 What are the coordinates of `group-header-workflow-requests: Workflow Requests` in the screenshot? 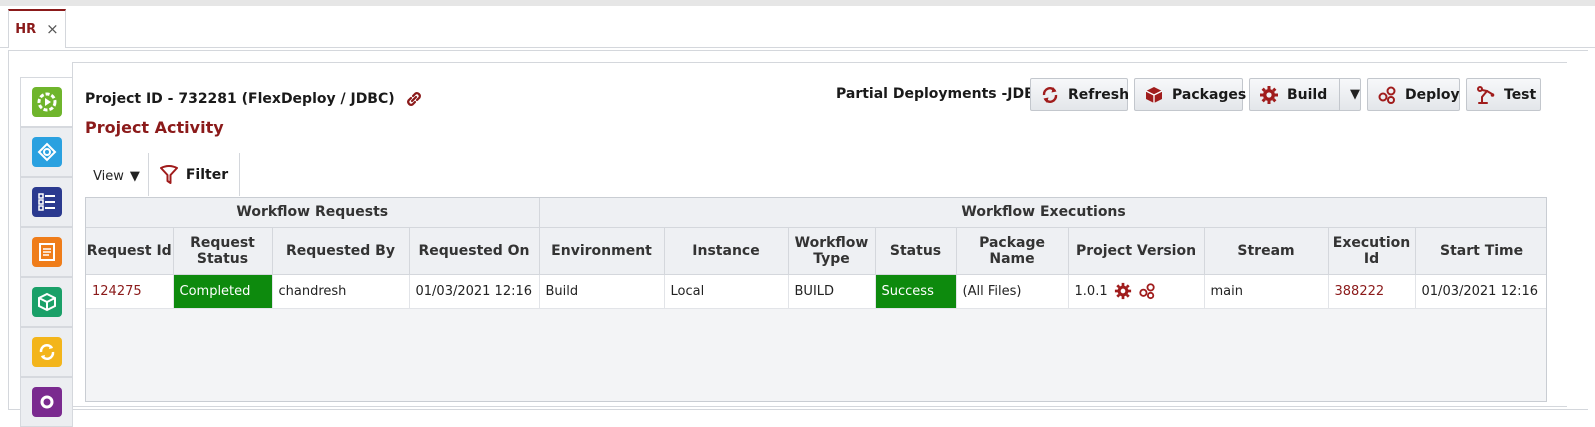 It's located at (313, 213).